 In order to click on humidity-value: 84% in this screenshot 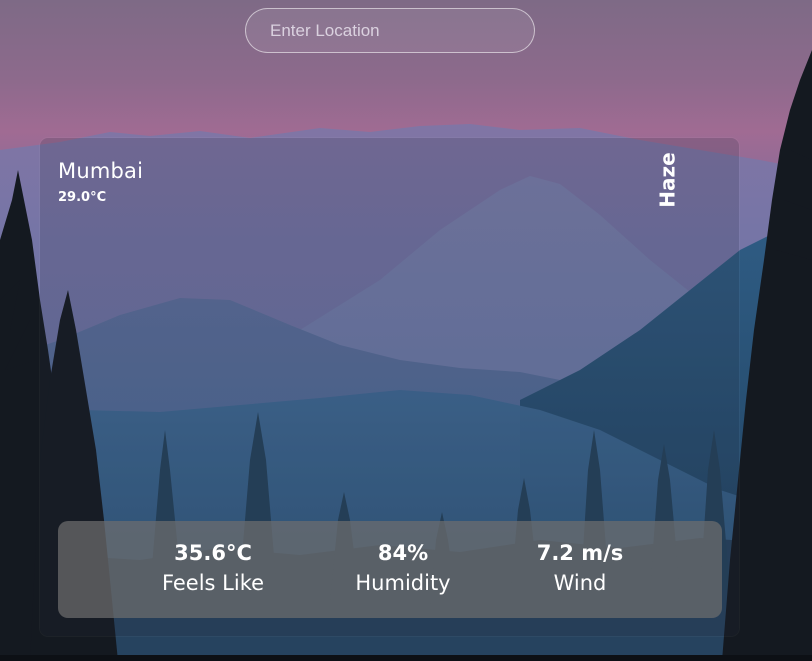, I will do `click(403, 553)`.